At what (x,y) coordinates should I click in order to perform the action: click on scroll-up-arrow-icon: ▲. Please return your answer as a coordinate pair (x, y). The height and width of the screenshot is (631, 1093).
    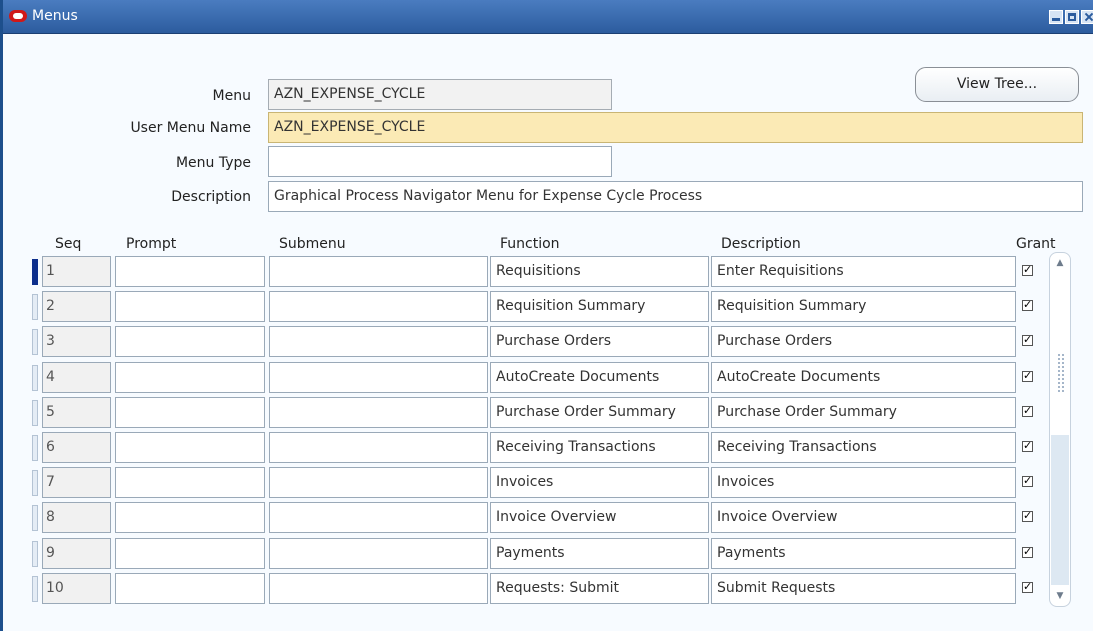
    Looking at the image, I should click on (1060, 263).